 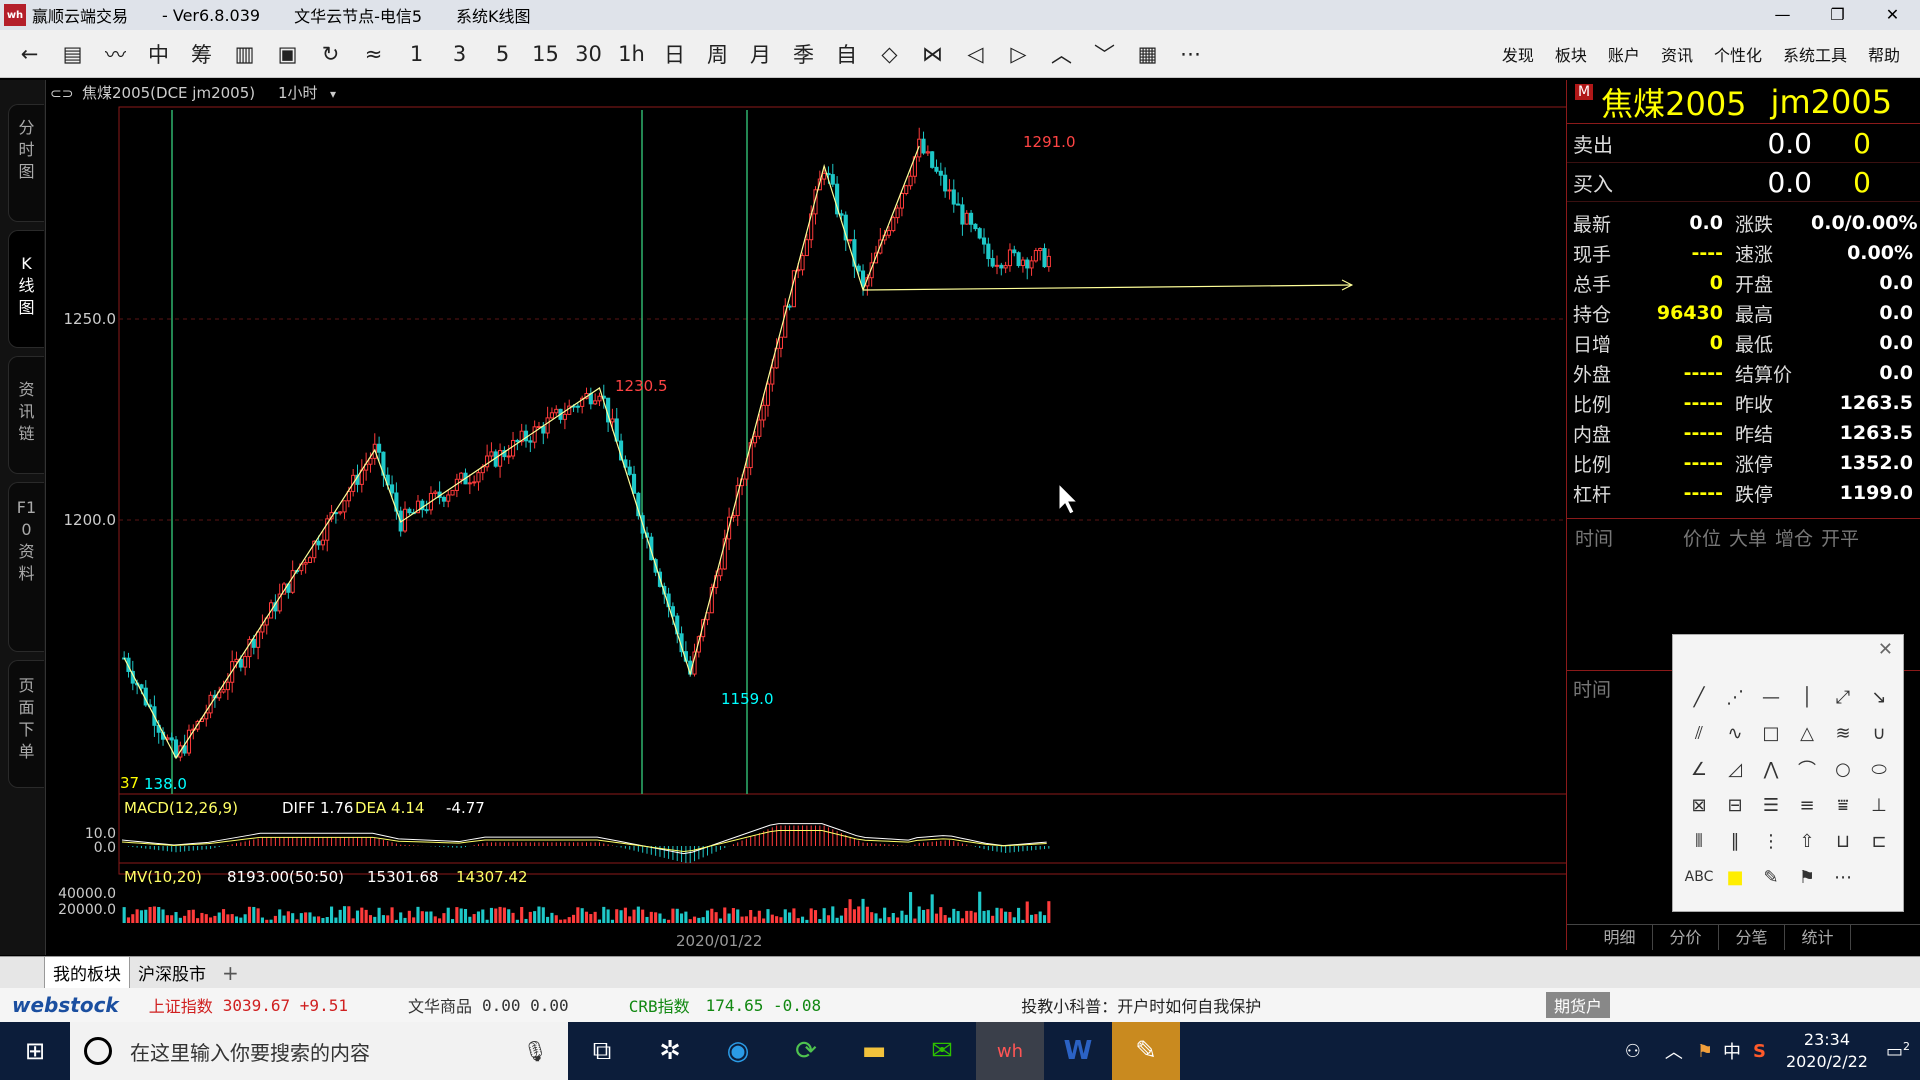 What do you see at coordinates (1843, 697) in the screenshot?
I see `draw-tool-4-icon: ⤢` at bounding box center [1843, 697].